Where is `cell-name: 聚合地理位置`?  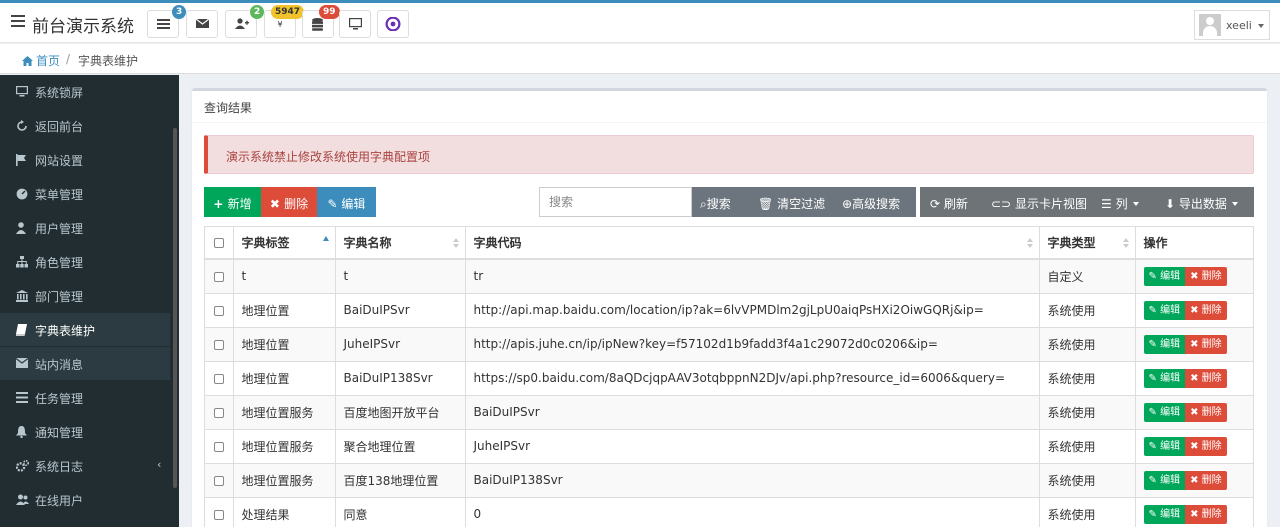
cell-name: 聚合地理位置 is located at coordinates (400, 446).